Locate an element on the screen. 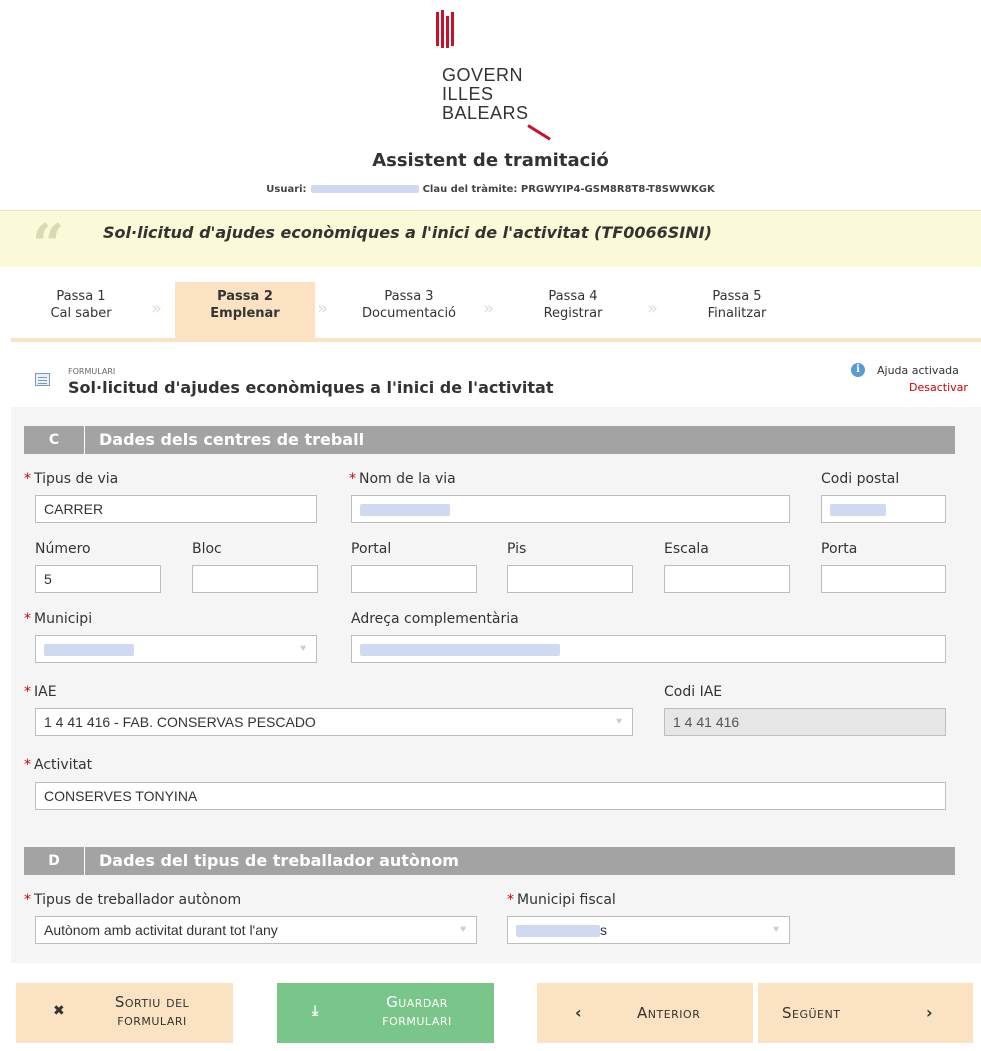 The image size is (981, 1051). quote-icon: “ is located at coordinates (48, 245).